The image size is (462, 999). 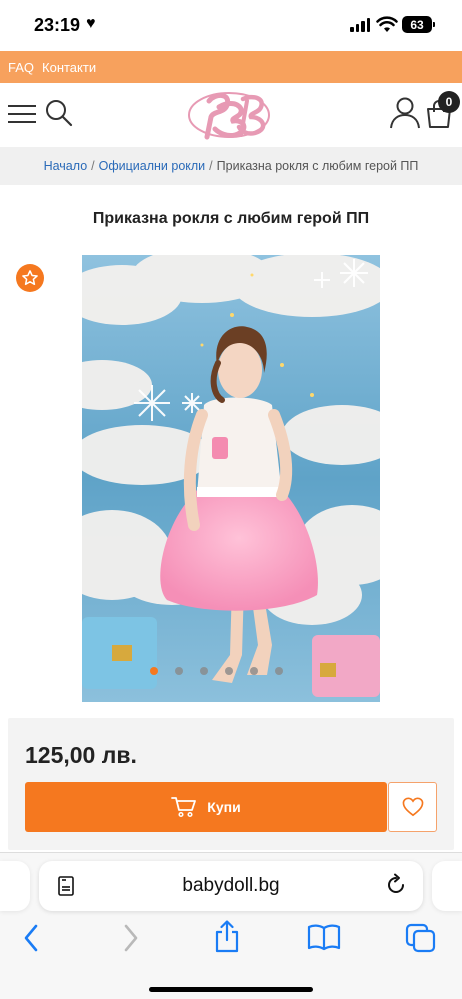 What do you see at coordinates (131, 938) in the screenshot?
I see `forward-icon` at bounding box center [131, 938].